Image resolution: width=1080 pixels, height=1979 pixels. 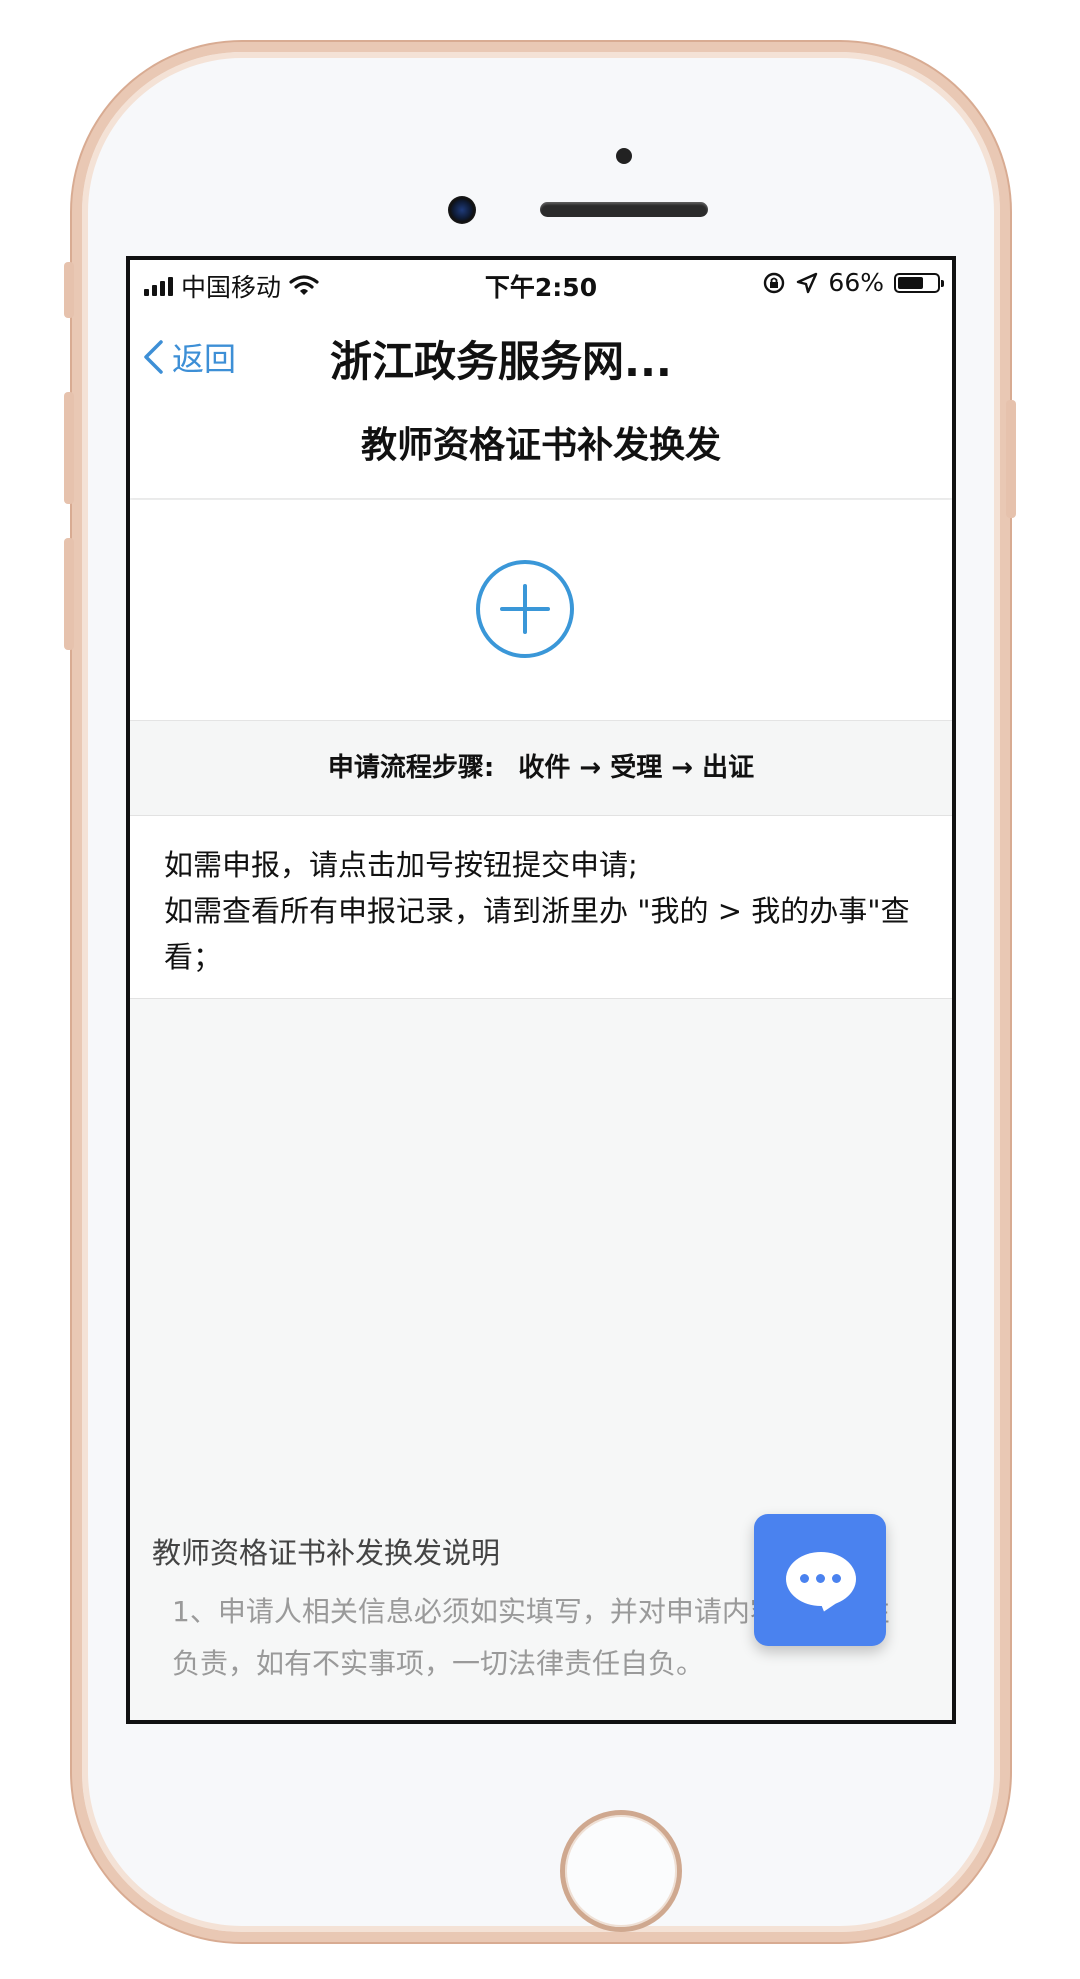 I want to click on home-button, so click(x=621, y=1871).